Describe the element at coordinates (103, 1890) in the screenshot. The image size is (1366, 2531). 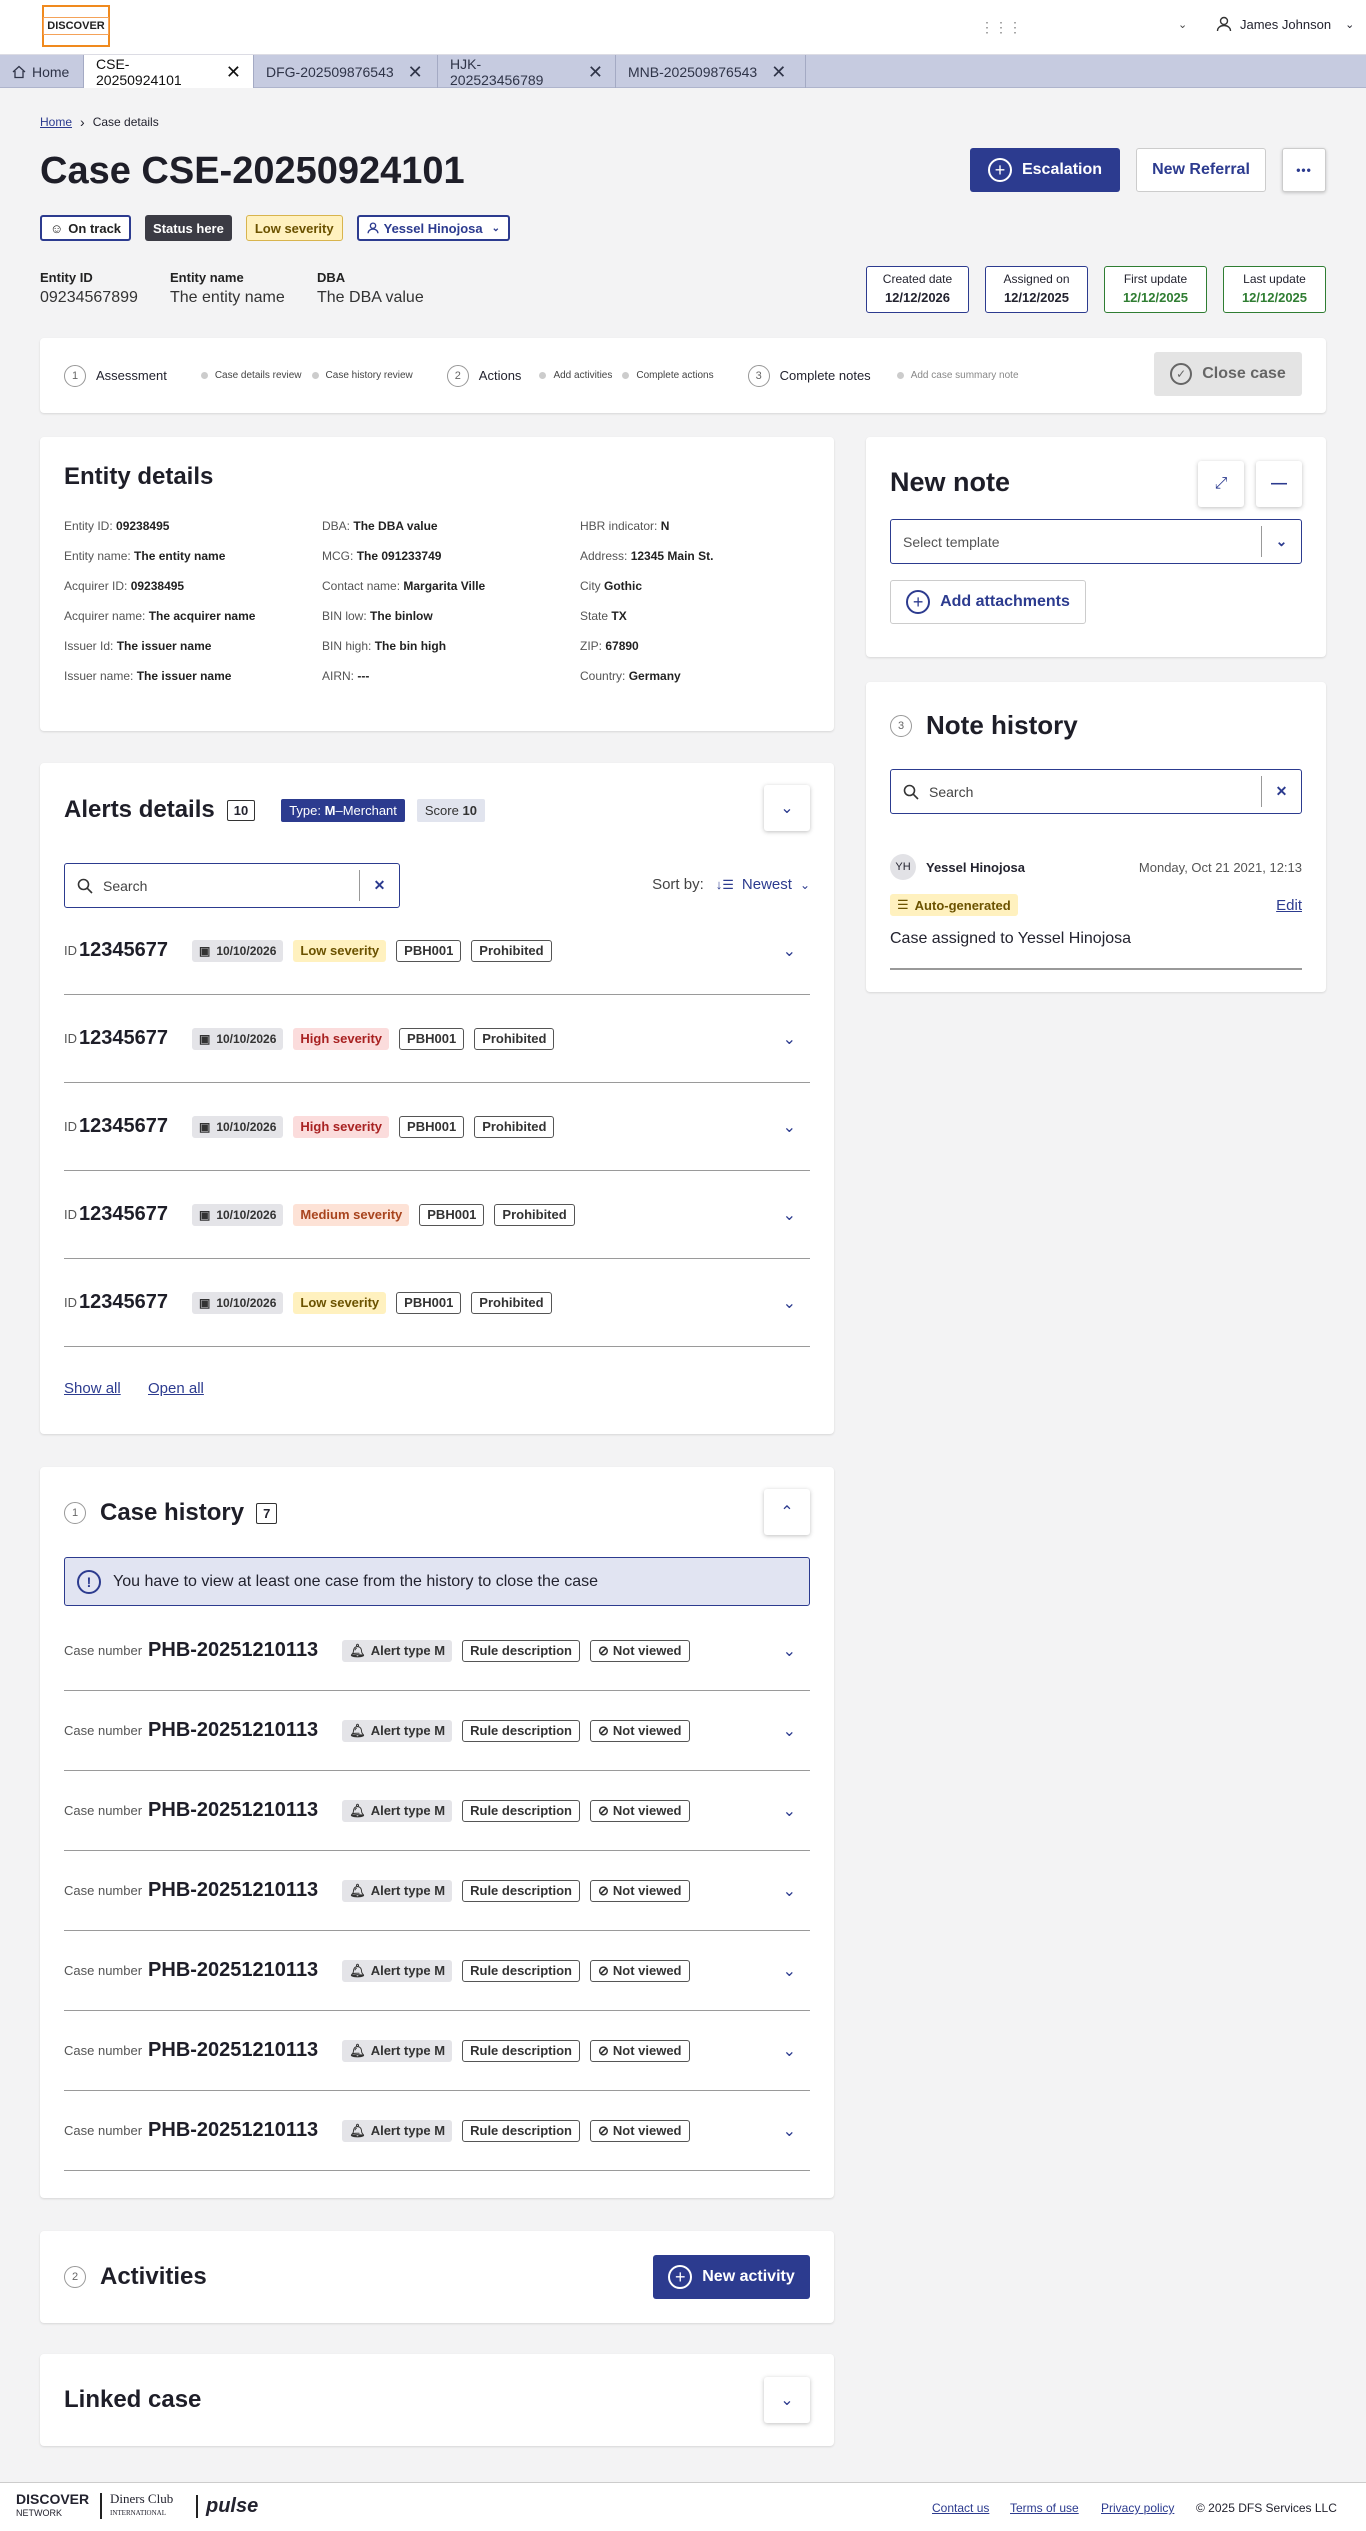
I see `case-number-label: Case number` at that location.